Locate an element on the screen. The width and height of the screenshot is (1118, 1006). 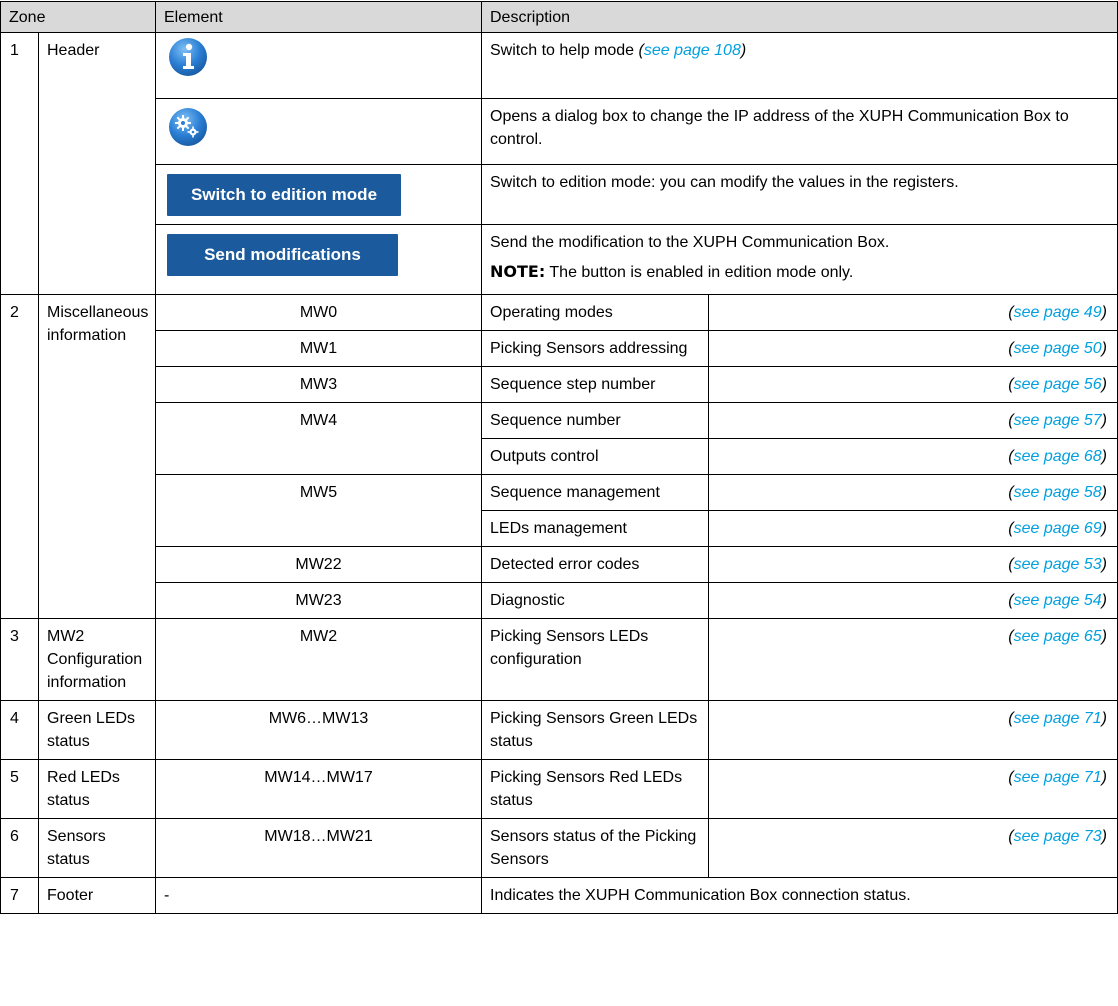
description-cell: Detected error codes is located at coordinates (595, 564).